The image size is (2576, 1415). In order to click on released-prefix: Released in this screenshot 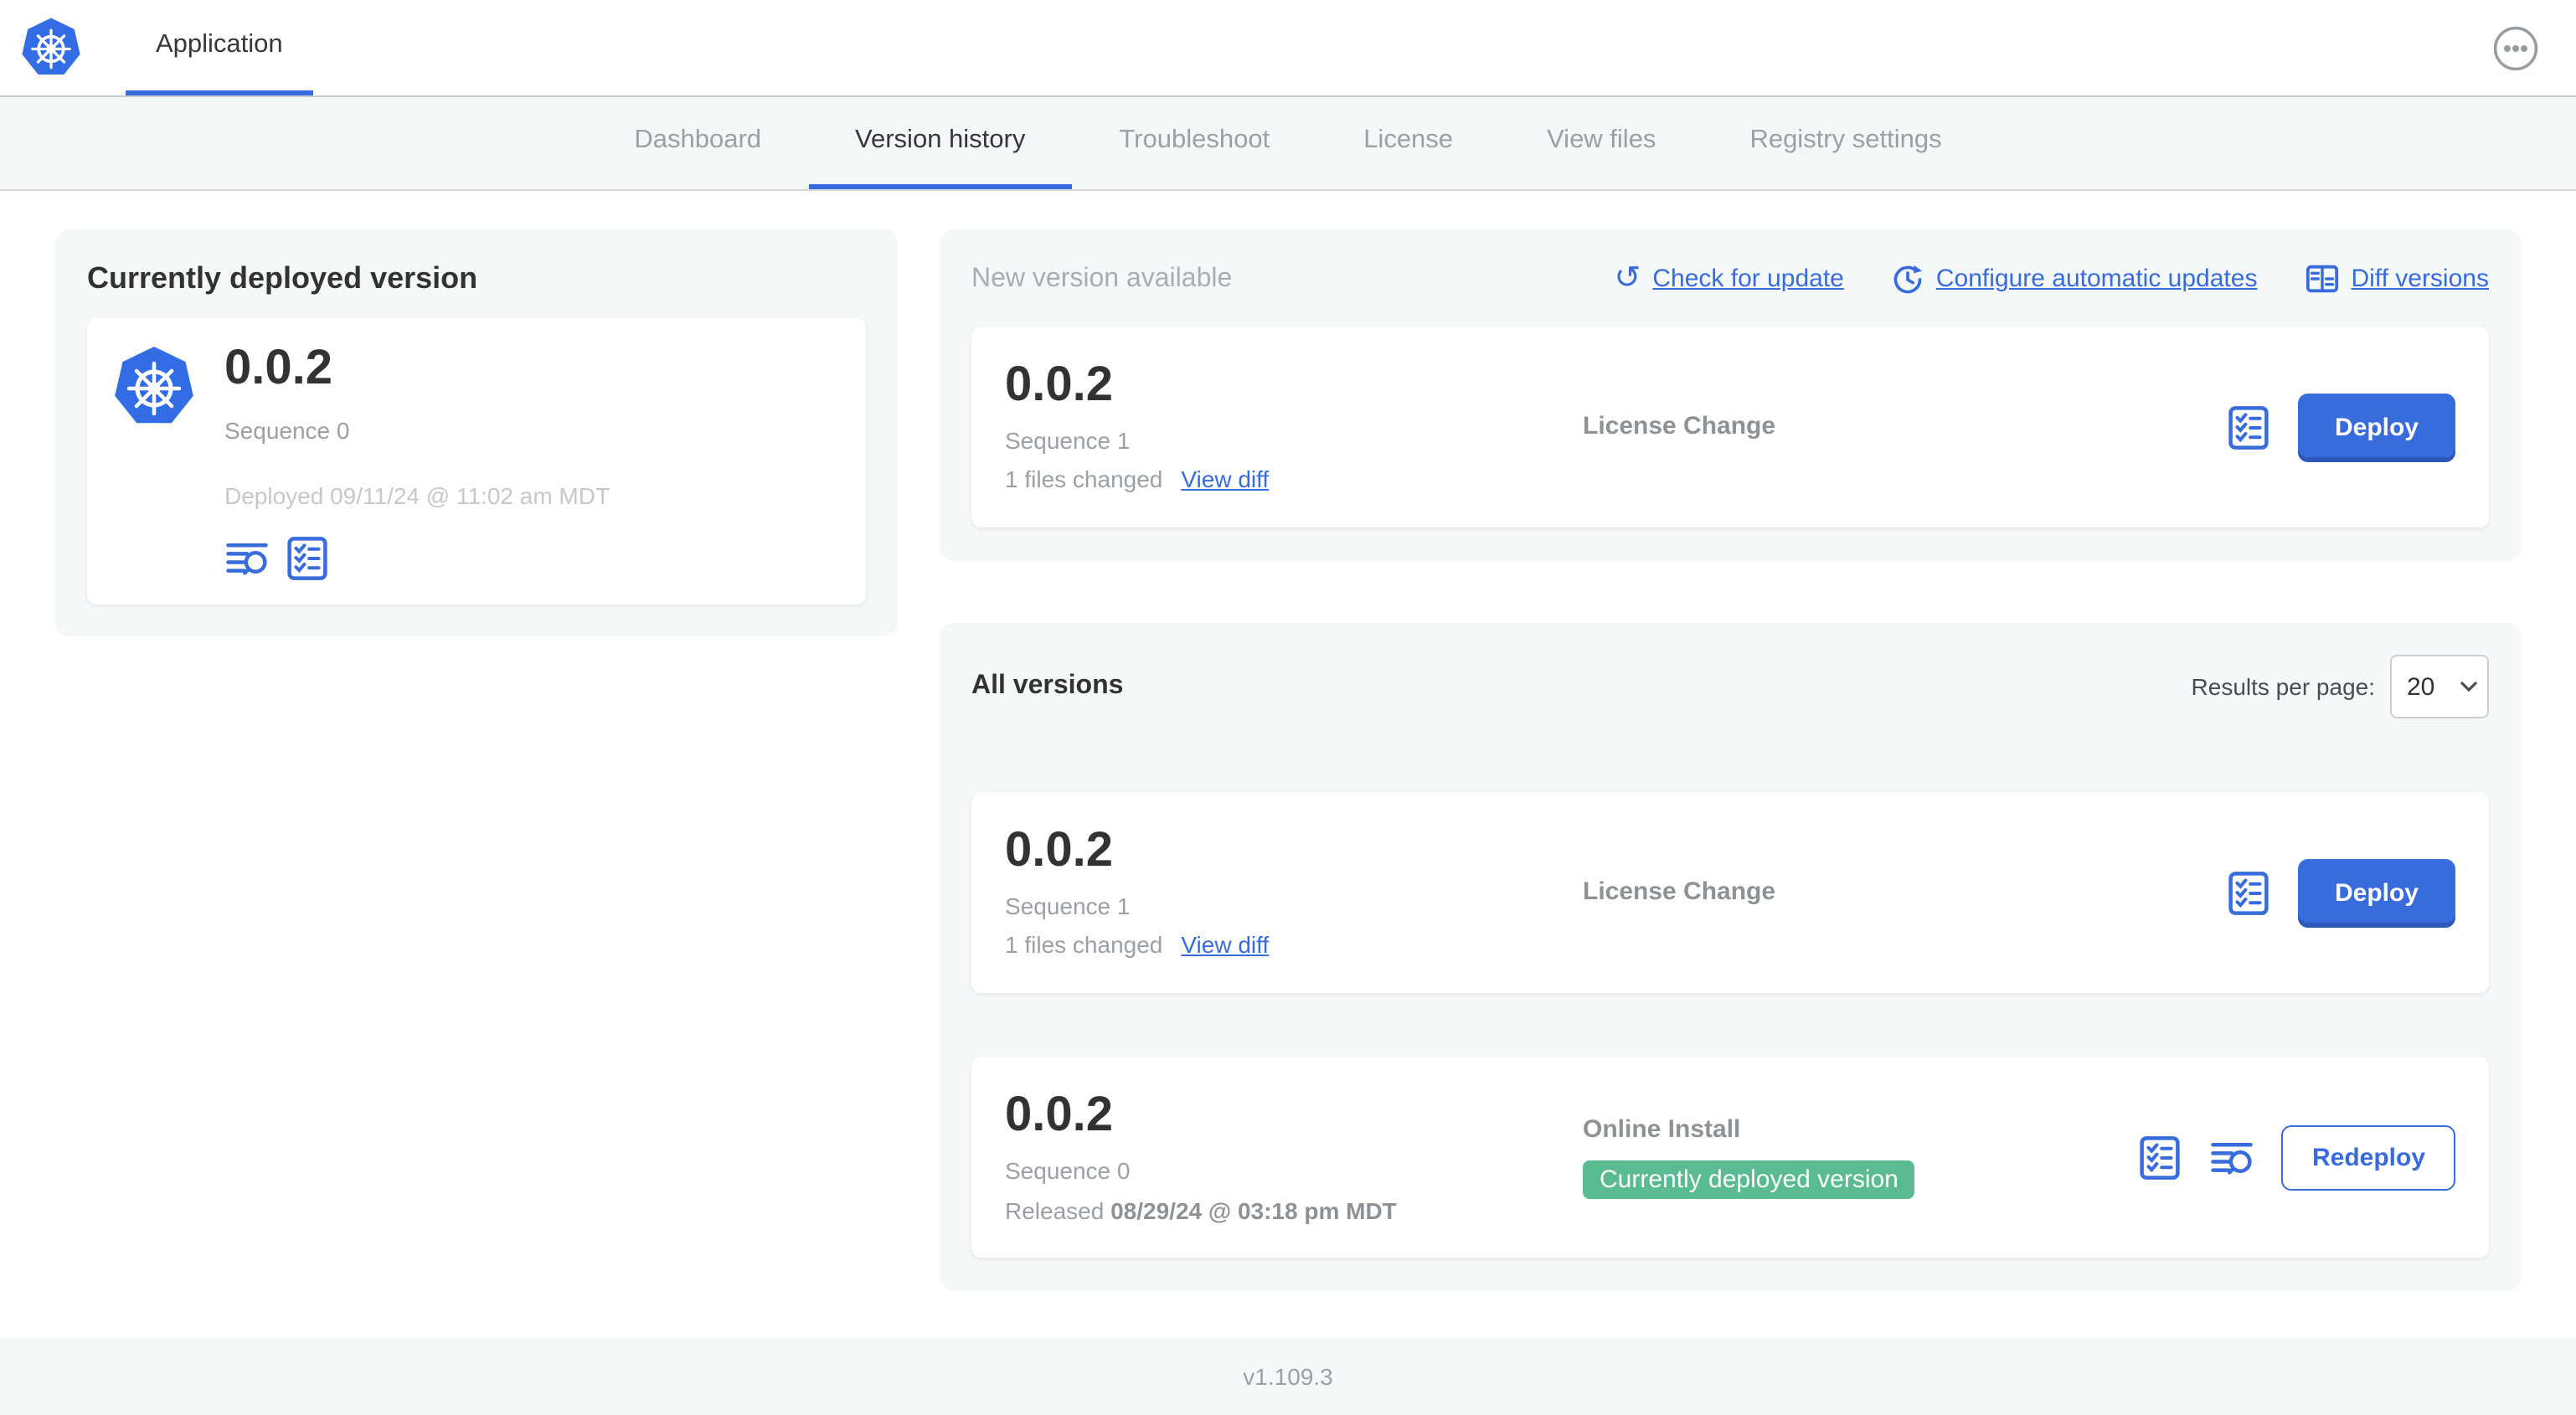, I will do `click(1055, 1209)`.